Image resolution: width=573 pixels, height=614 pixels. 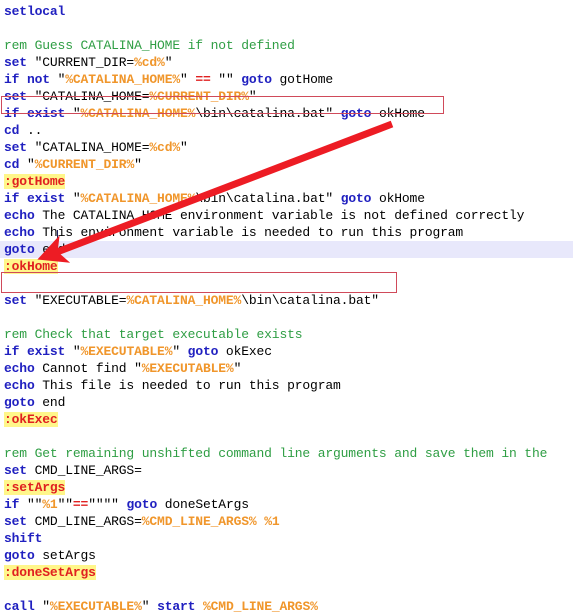 What do you see at coordinates (286, 11) in the screenshot?
I see `code-line: setlocal` at bounding box center [286, 11].